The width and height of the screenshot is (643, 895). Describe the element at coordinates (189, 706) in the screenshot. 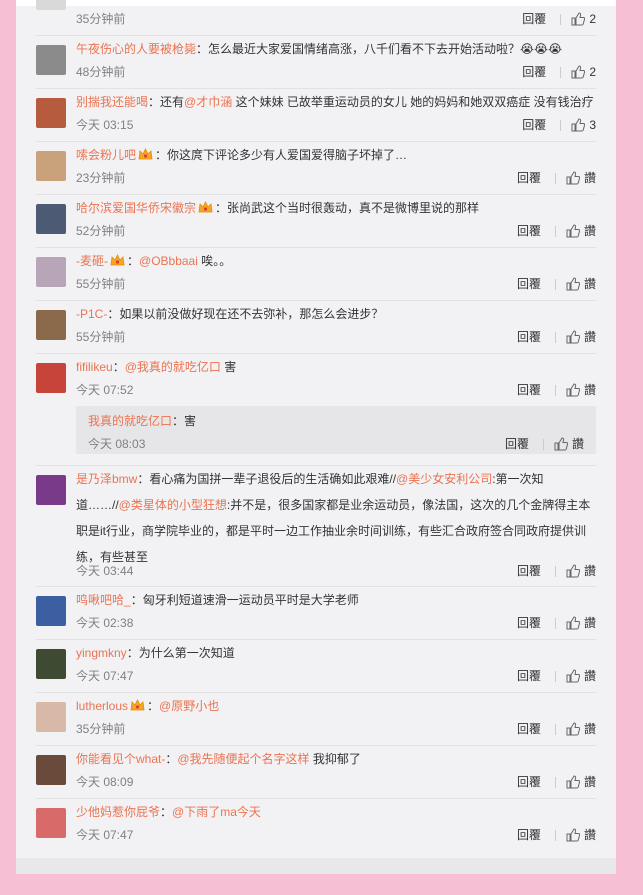

I see `mention-link: @原野小也` at that location.